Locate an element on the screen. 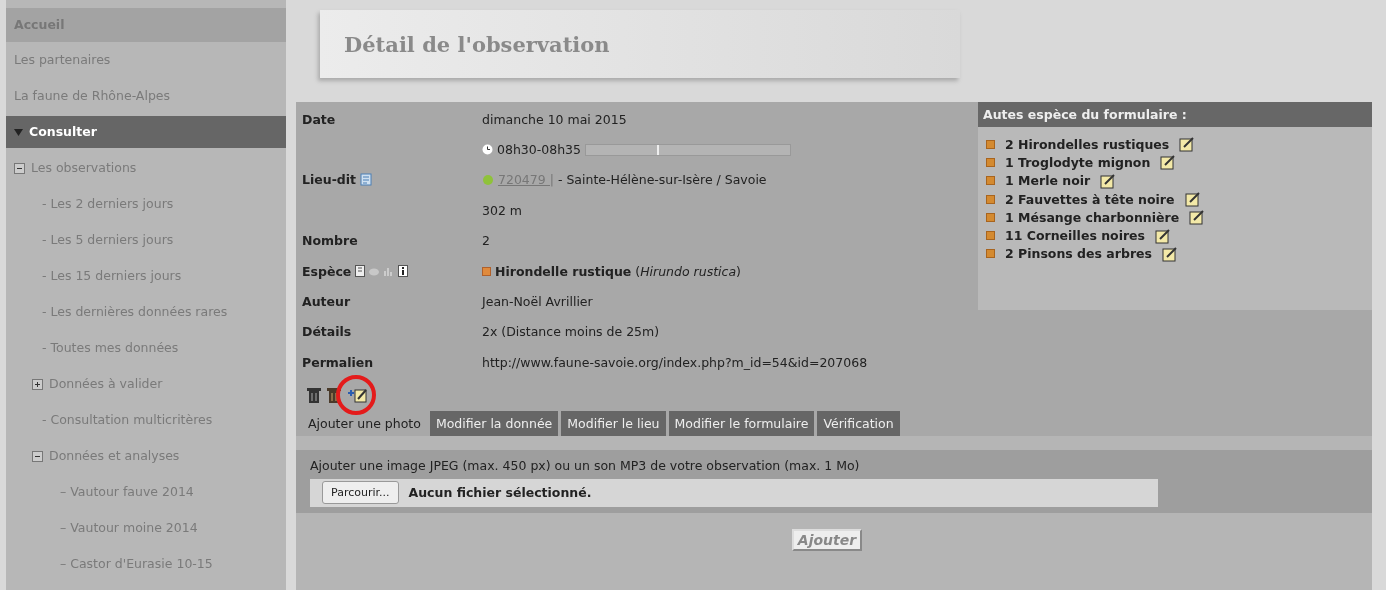  document-icon is located at coordinates (360, 271).